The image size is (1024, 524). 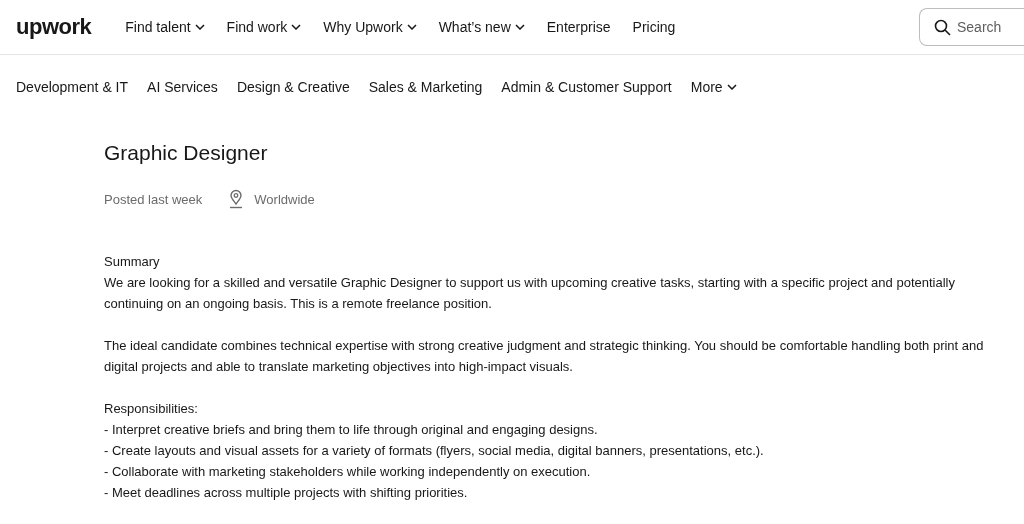 What do you see at coordinates (578, 27) in the screenshot?
I see `nav-link: Enterprise` at bounding box center [578, 27].